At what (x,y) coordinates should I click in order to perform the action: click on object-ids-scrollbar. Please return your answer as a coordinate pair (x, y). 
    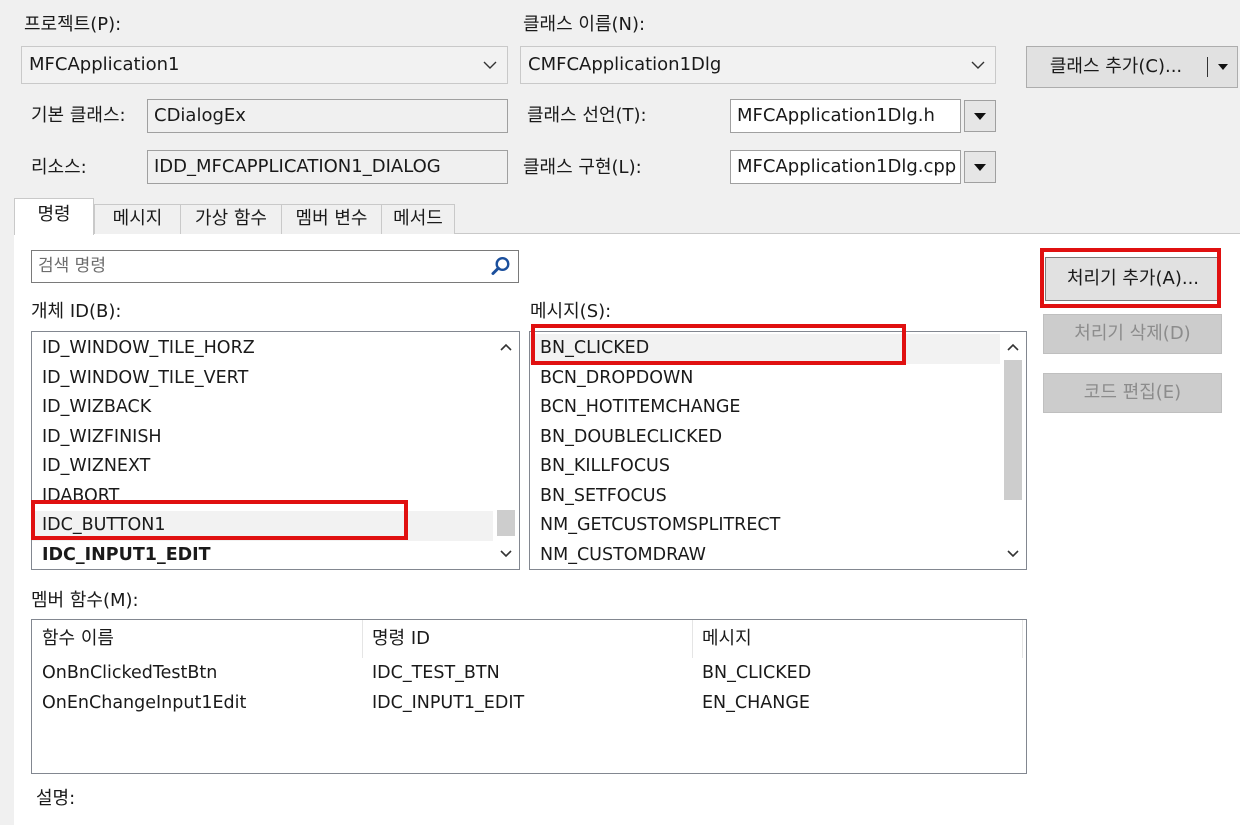
    Looking at the image, I should click on (506, 450).